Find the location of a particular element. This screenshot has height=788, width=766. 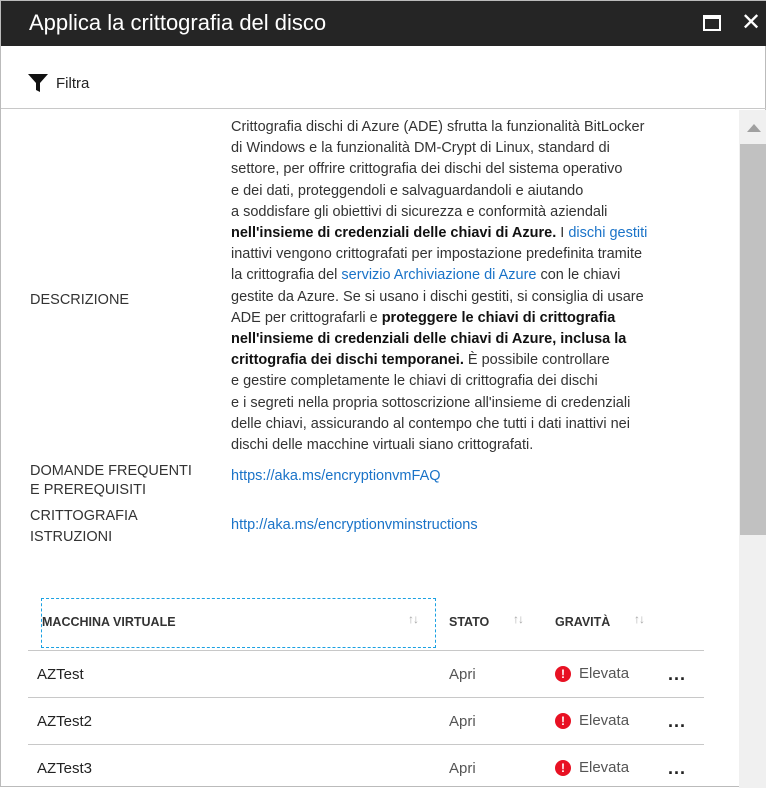

maximize-icon is located at coordinates (712, 23).